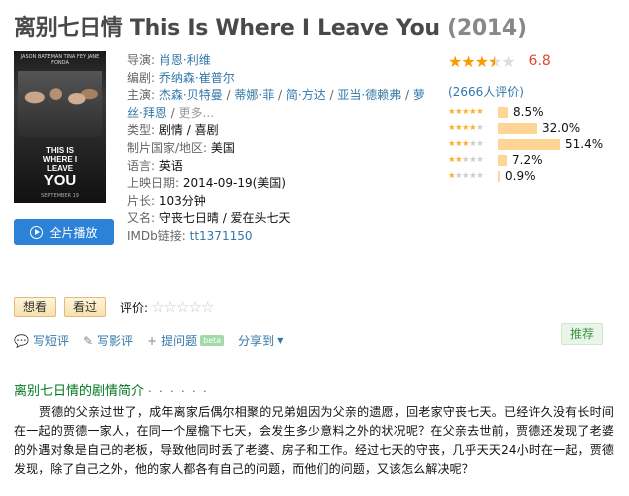 The width and height of the screenshot is (629, 496). I want to click on imdb-label: IMDb链接:, so click(156, 235).